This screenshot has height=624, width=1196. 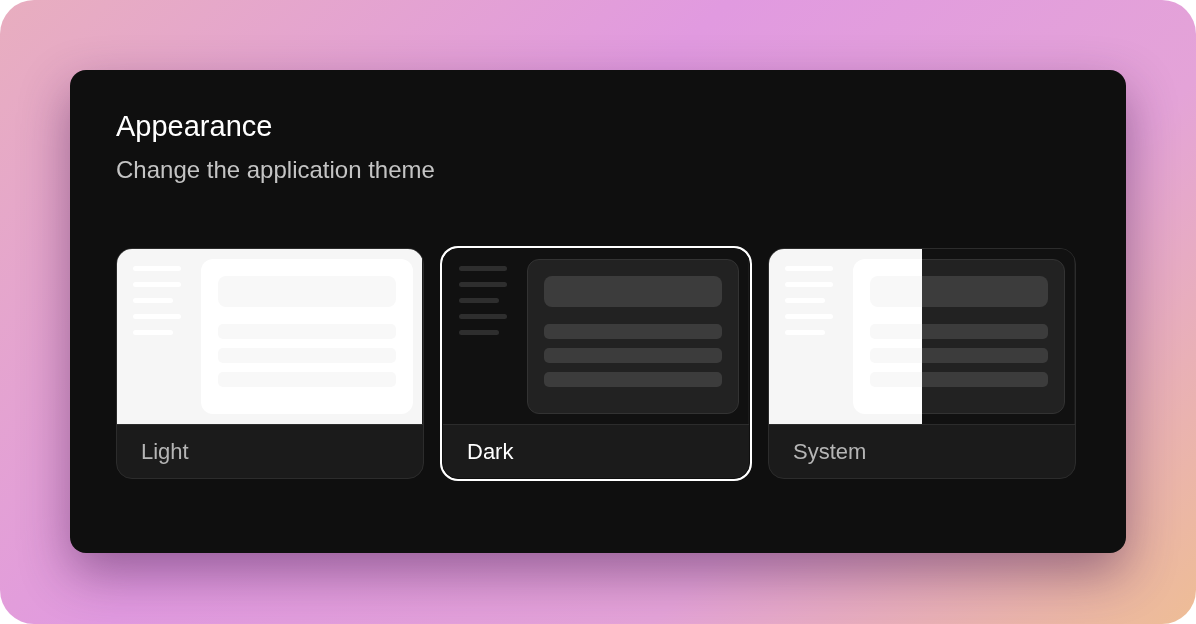 I want to click on theme-option: Dark, so click(x=596, y=363).